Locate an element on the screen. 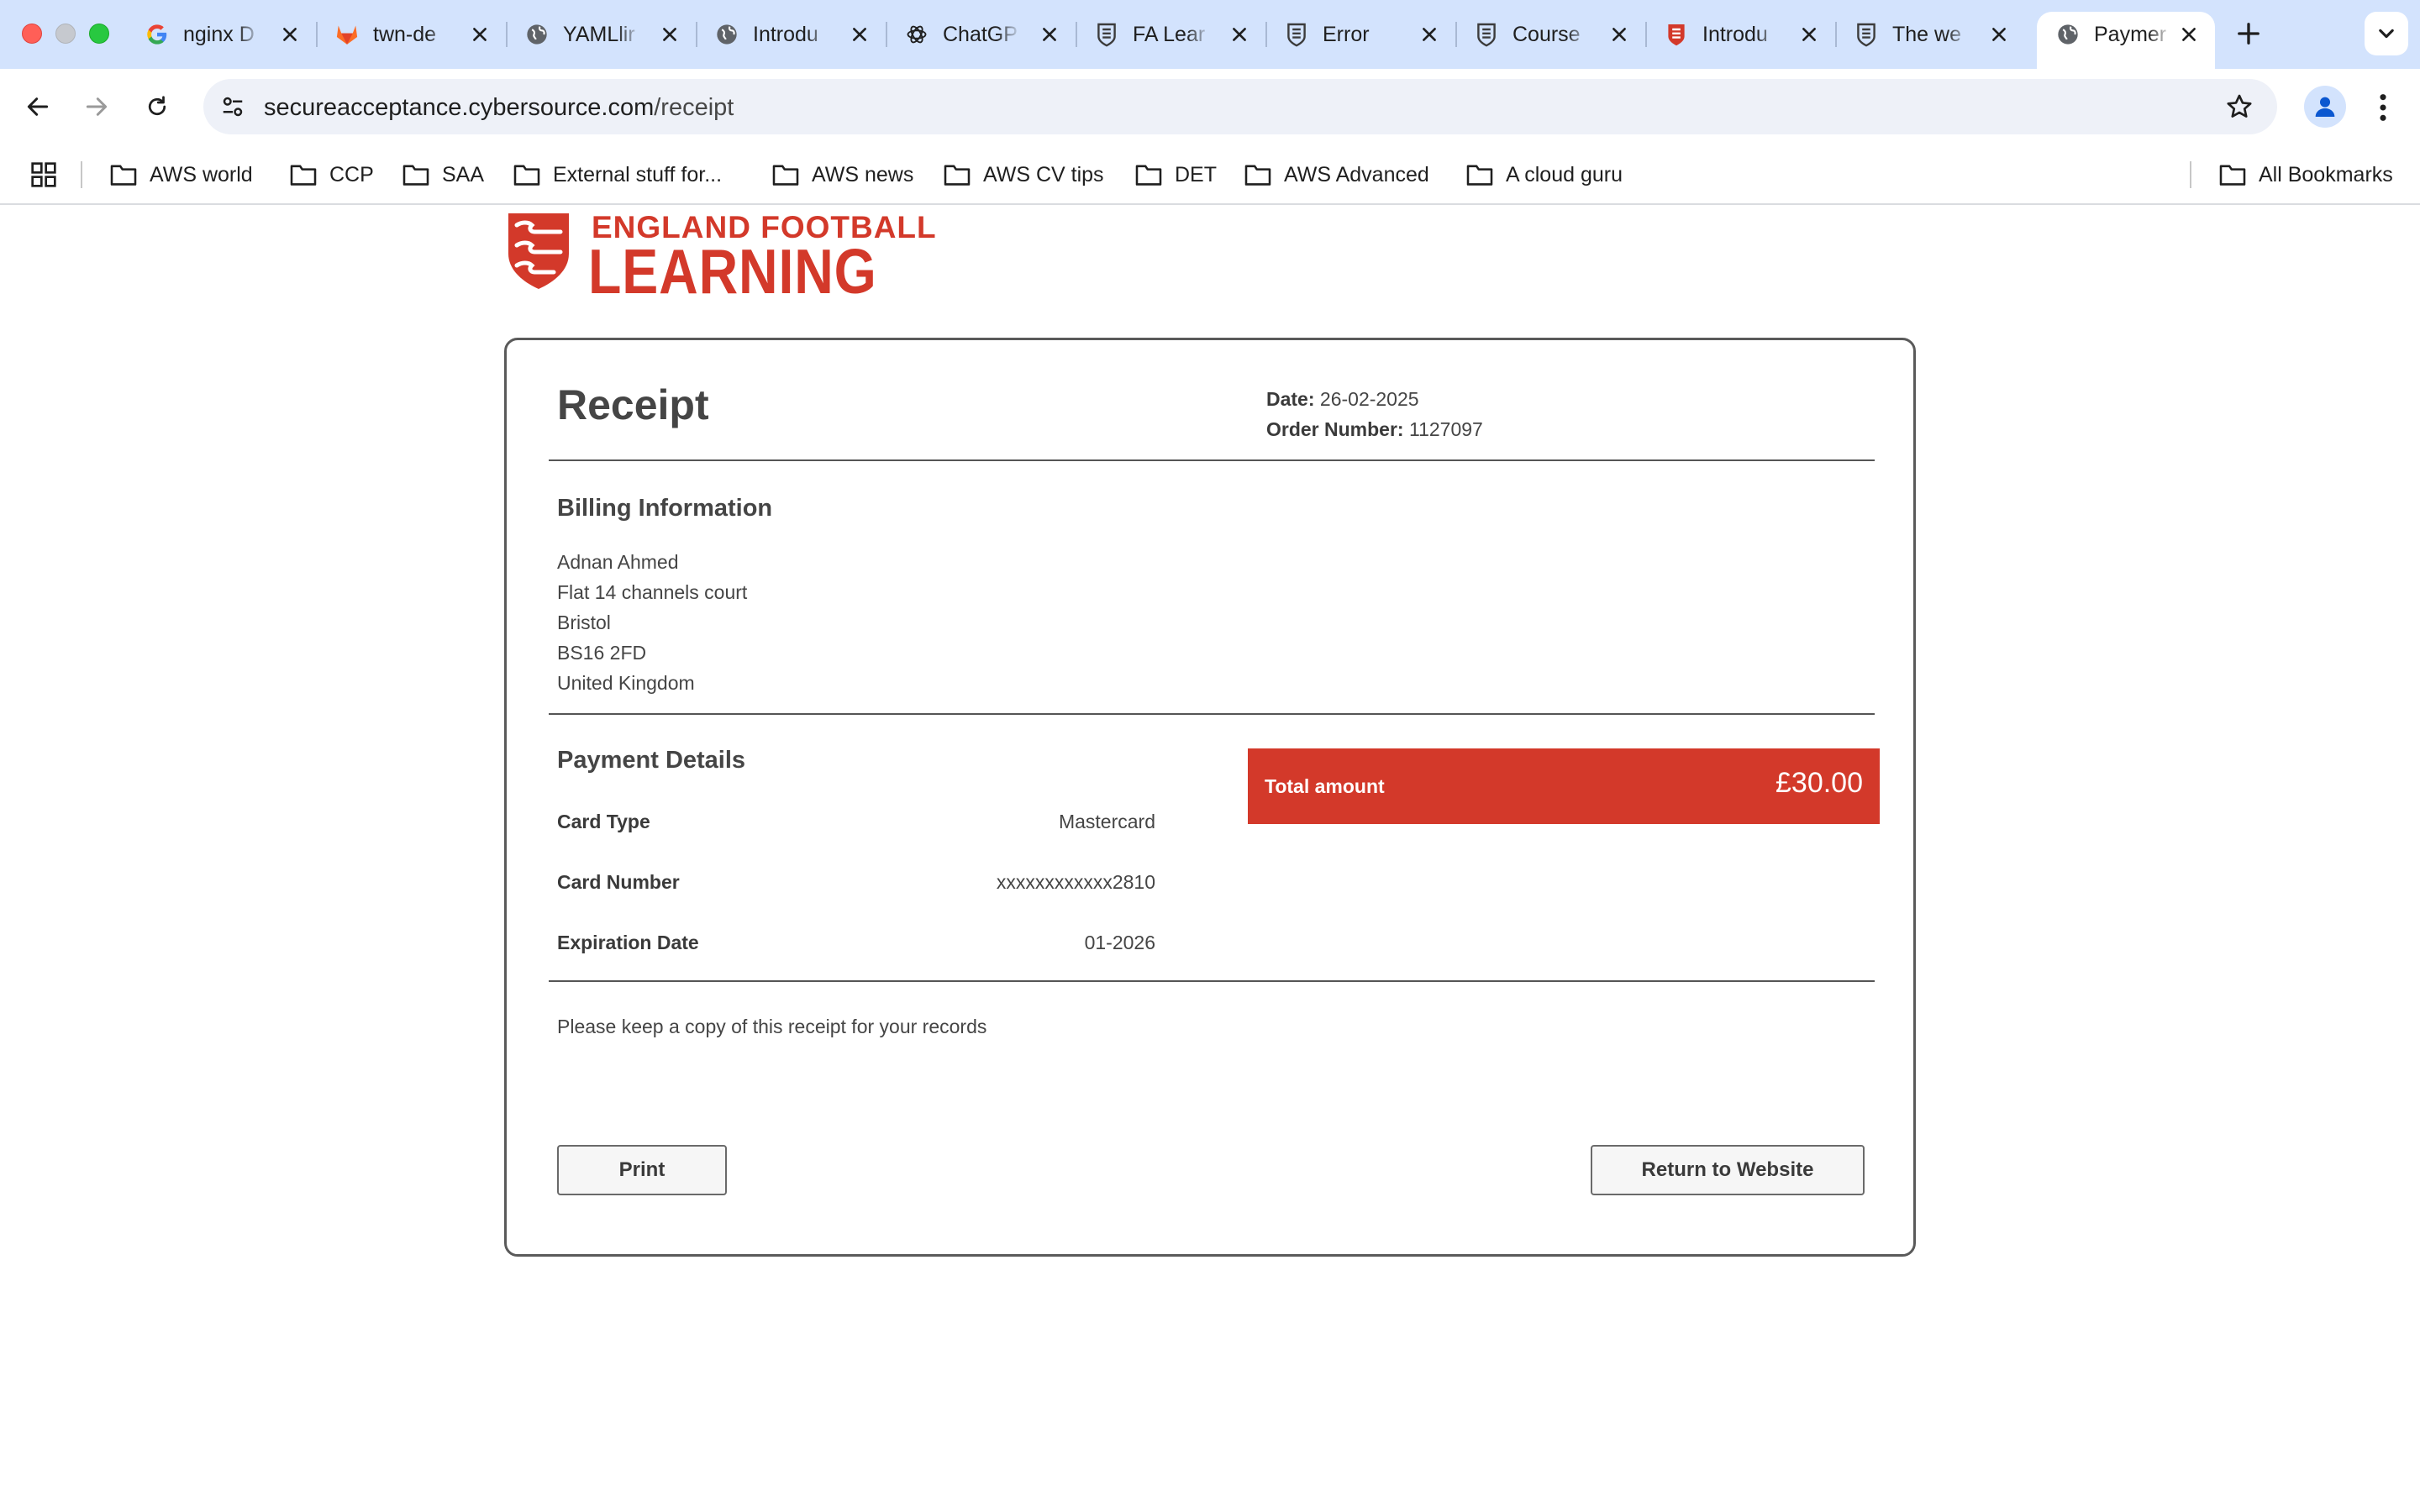 The image size is (2420, 1512). more-vertical-icon is located at coordinates (2383, 107).